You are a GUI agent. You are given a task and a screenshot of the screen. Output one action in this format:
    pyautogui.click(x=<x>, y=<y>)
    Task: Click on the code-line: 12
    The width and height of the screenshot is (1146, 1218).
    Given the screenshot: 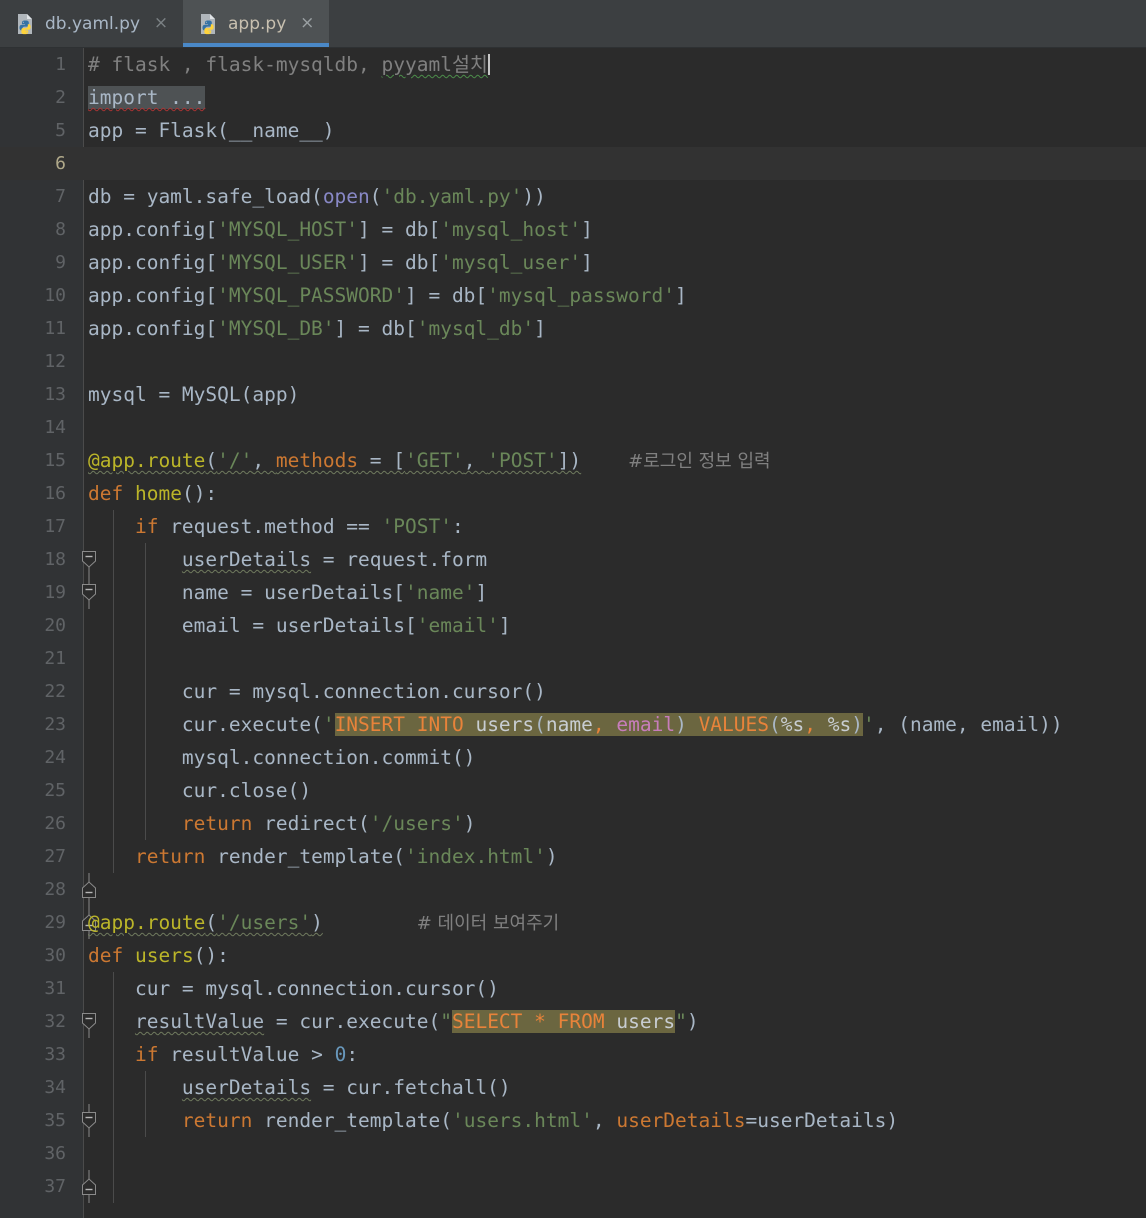 What is the action you would take?
    pyautogui.click(x=573, y=361)
    